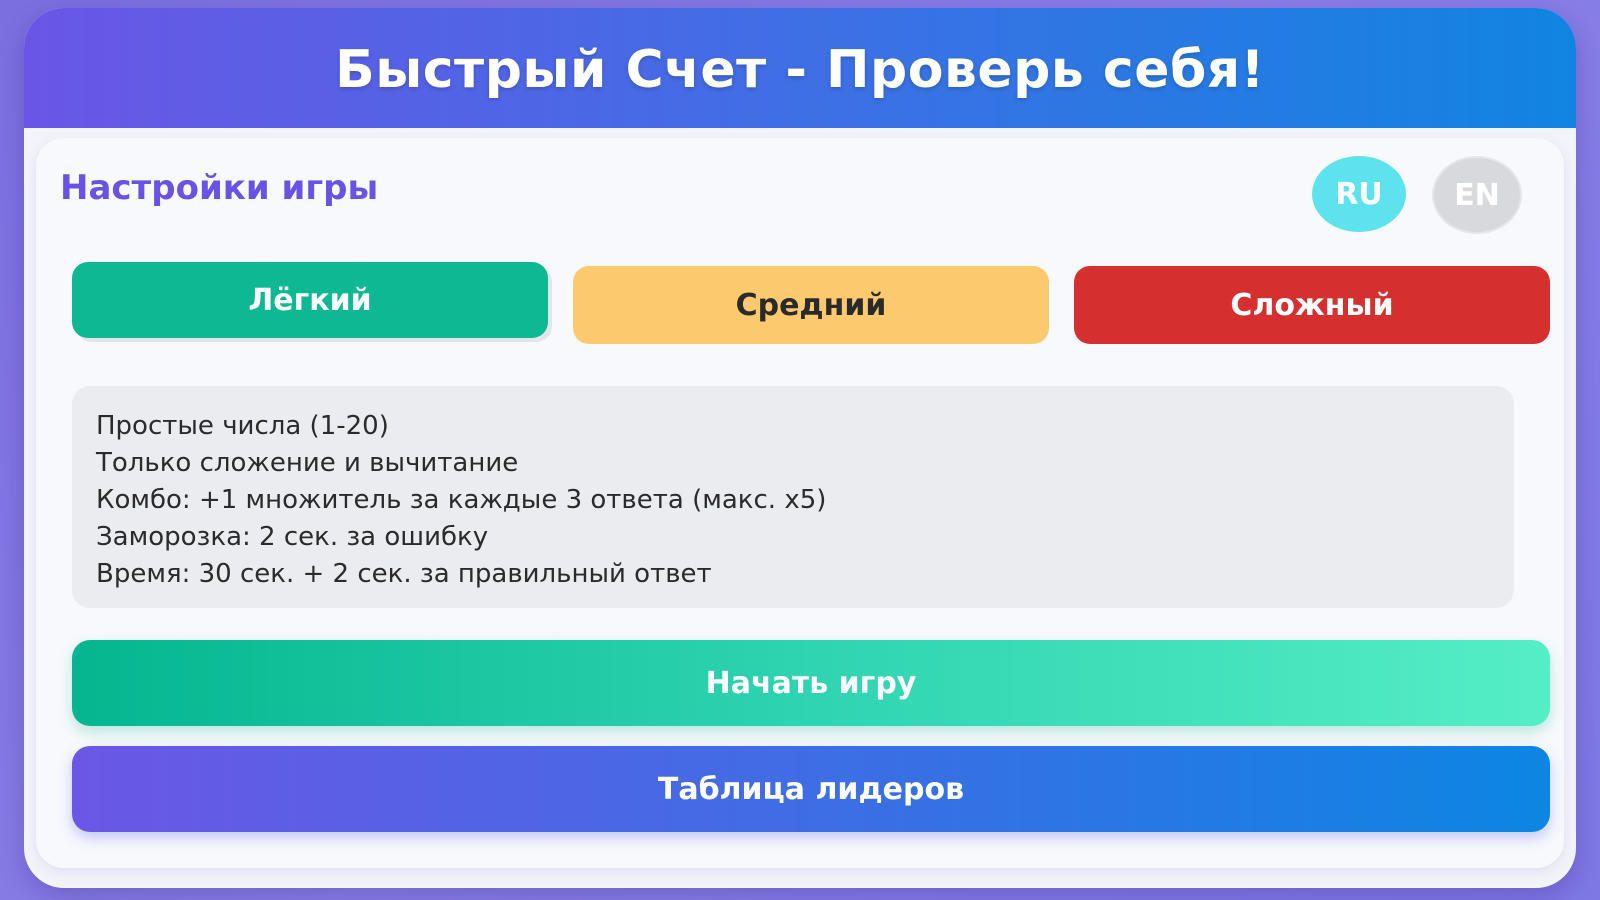  I want to click on info-line-operations: Только сложение и вычитание, so click(307, 463).